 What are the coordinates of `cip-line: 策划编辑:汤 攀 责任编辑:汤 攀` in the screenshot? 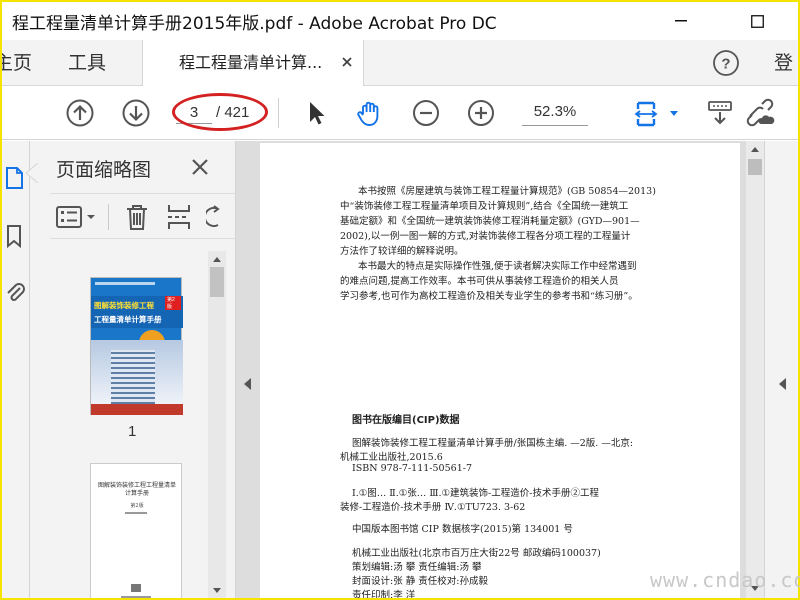 It's located at (417, 567).